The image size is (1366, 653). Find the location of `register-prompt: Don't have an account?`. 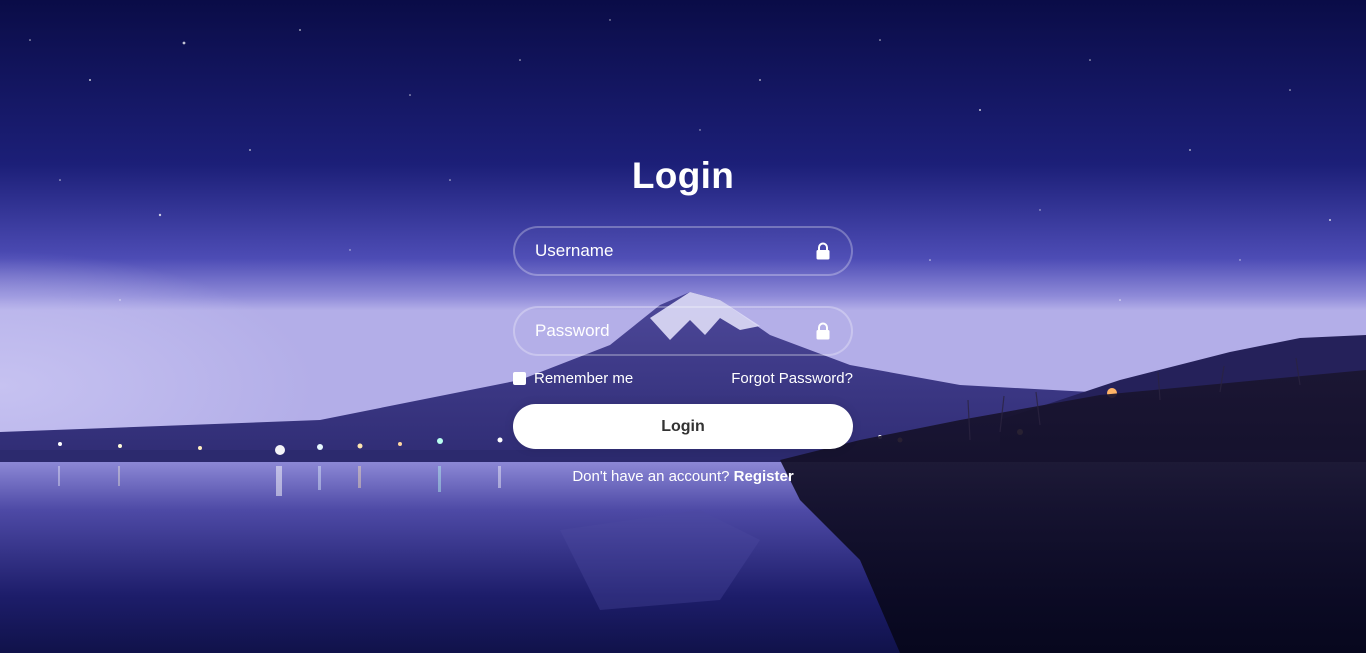

register-prompt: Don't have an account? is located at coordinates (653, 476).